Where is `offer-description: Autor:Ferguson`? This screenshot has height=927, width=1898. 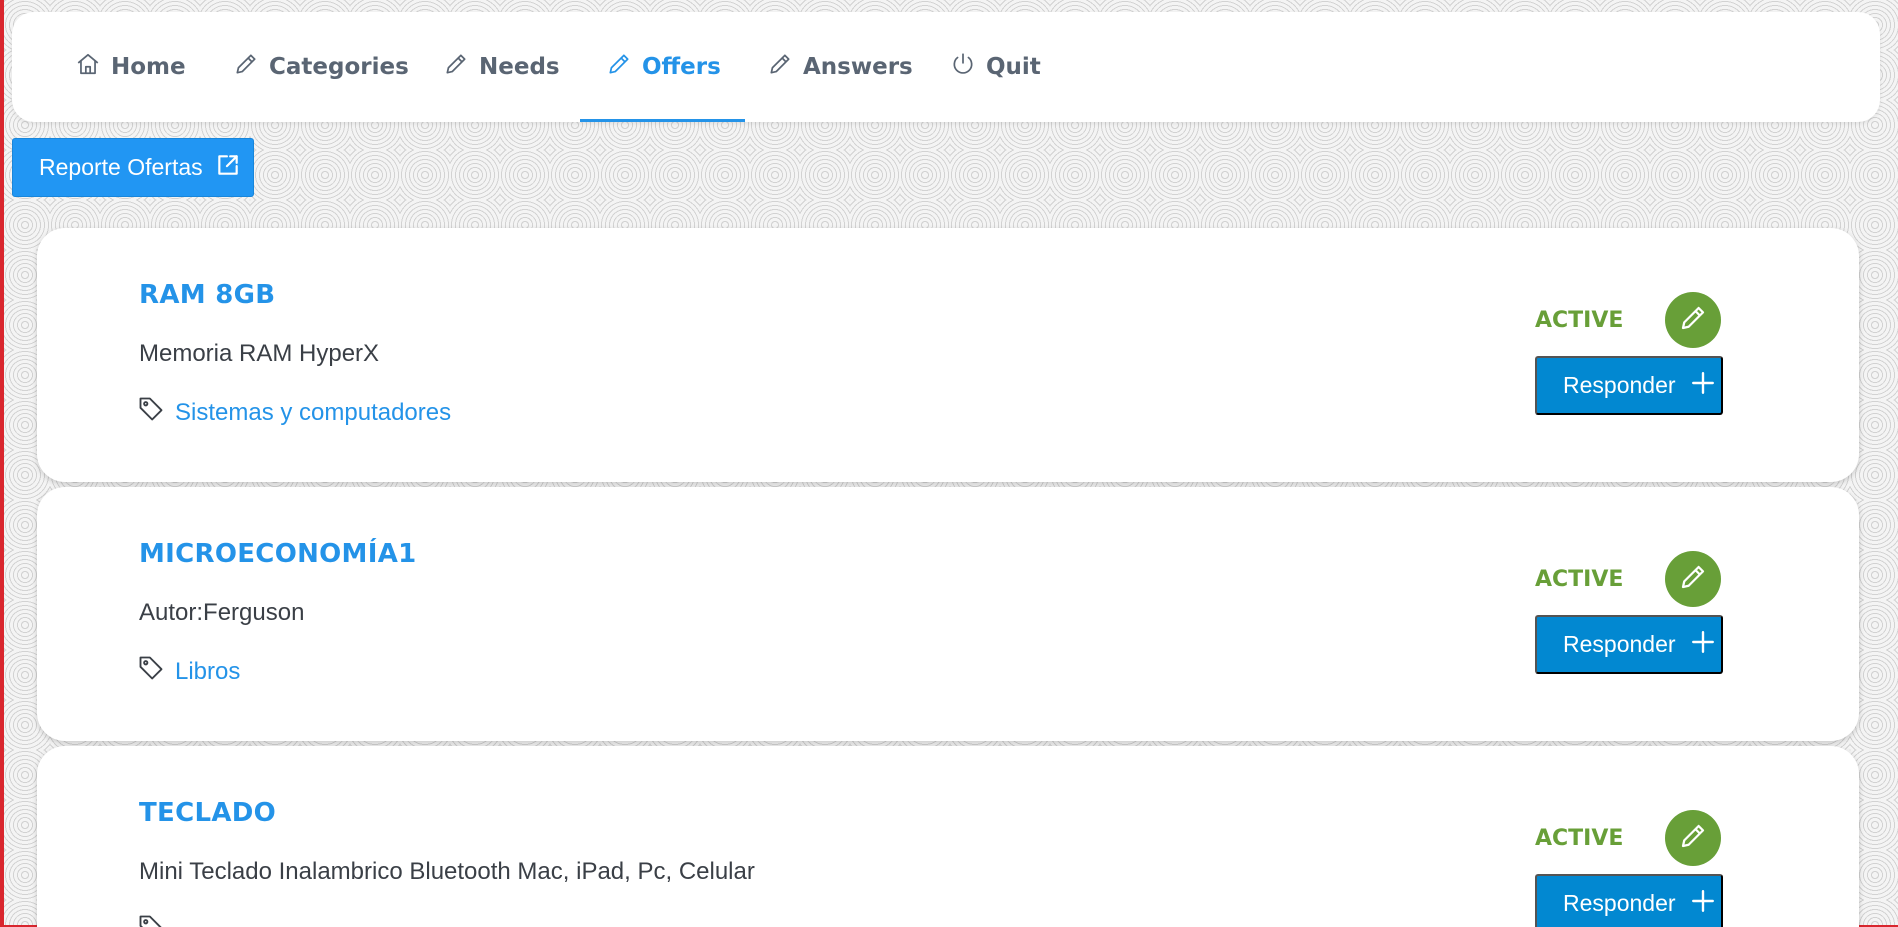
offer-description: Autor:Ferguson is located at coordinates (222, 612).